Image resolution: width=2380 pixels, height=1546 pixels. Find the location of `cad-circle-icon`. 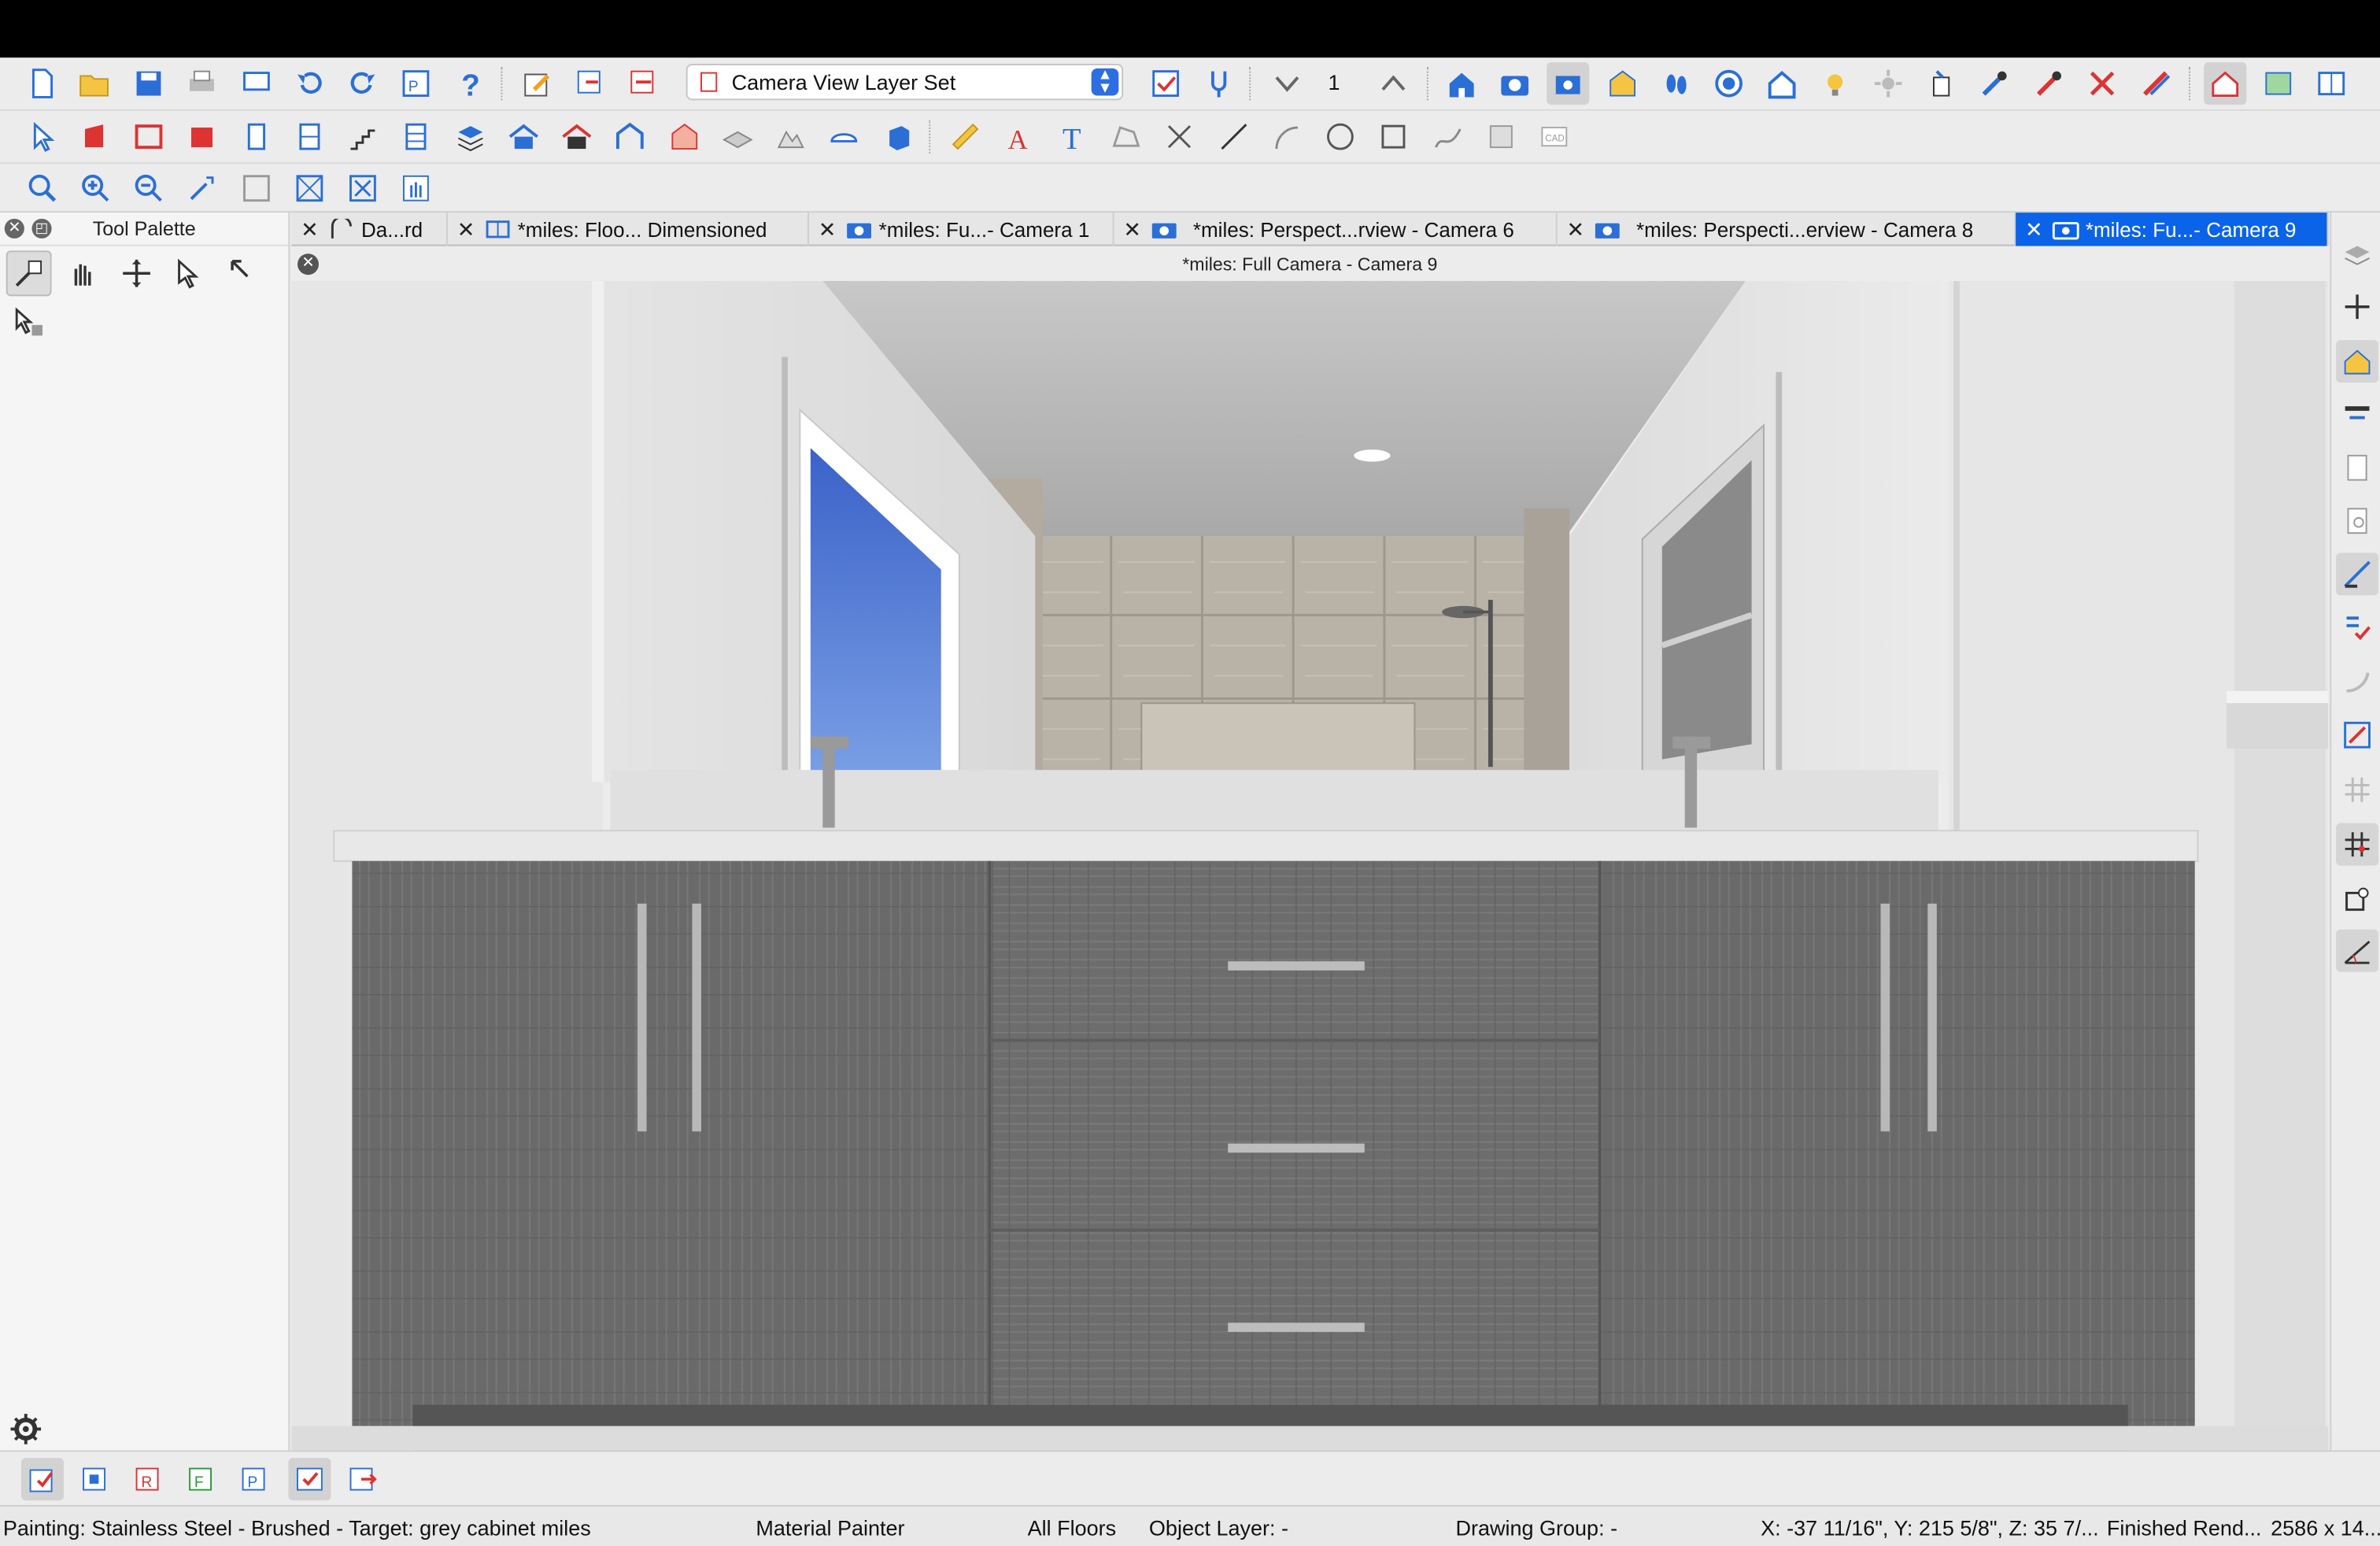

cad-circle-icon is located at coordinates (1340, 137).